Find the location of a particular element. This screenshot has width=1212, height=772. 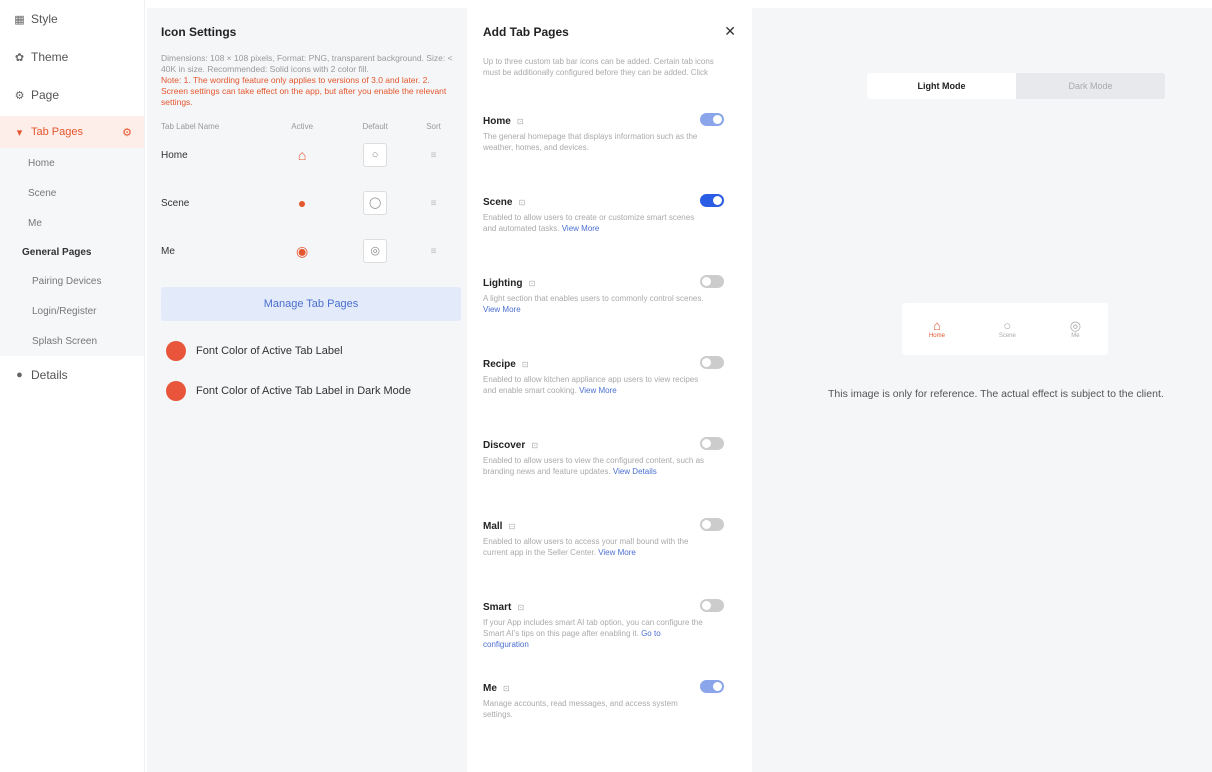

col-default: Default is located at coordinates (375, 126).